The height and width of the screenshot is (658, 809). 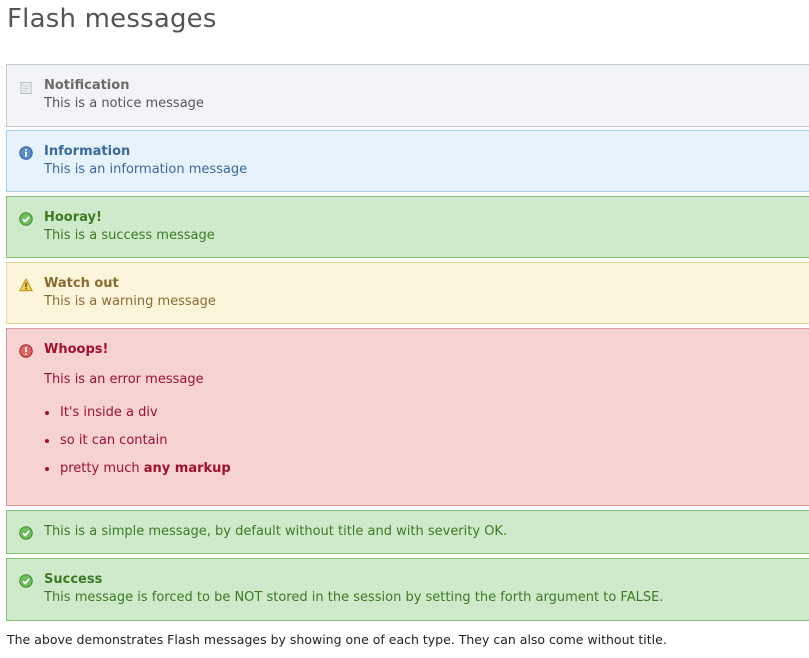 What do you see at coordinates (112, 19) in the screenshot?
I see `page-title: Flash messages` at bounding box center [112, 19].